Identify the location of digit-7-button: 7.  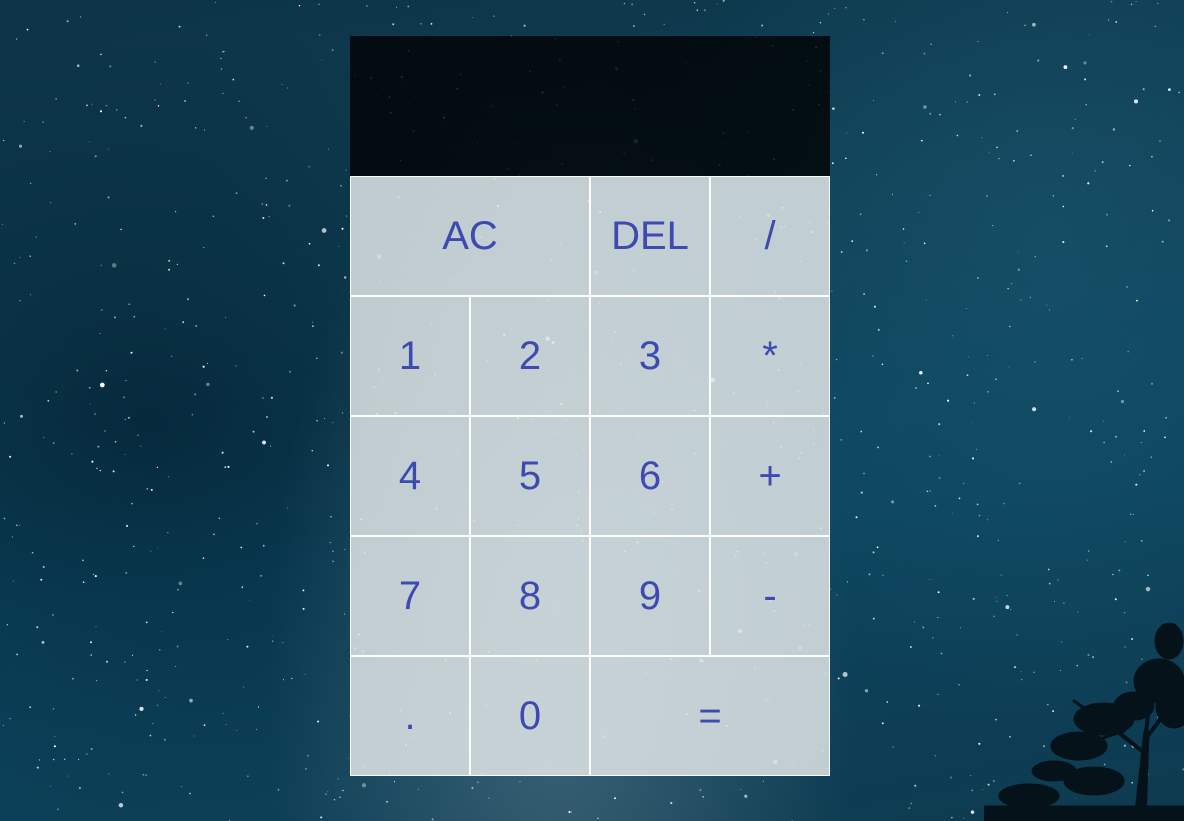
(410, 596).